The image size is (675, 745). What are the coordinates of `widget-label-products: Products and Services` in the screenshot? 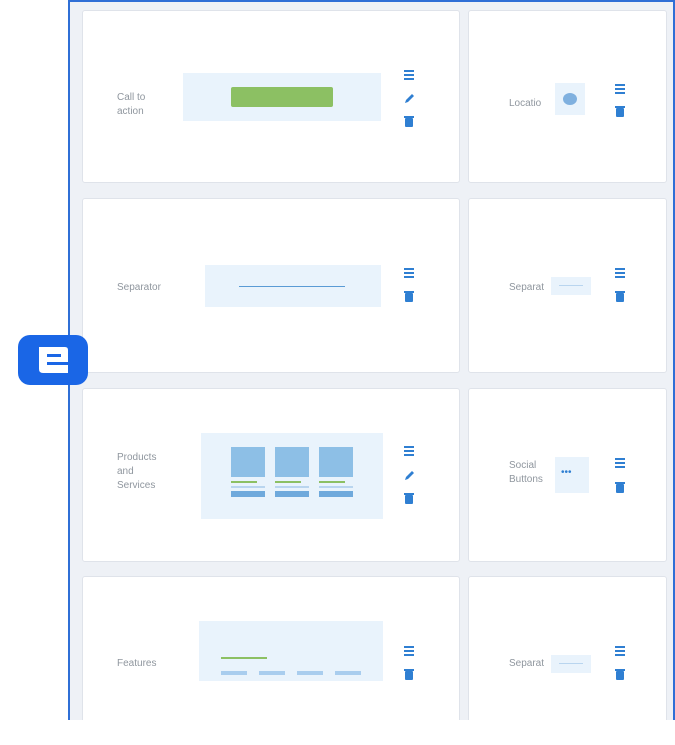 It's located at (137, 471).